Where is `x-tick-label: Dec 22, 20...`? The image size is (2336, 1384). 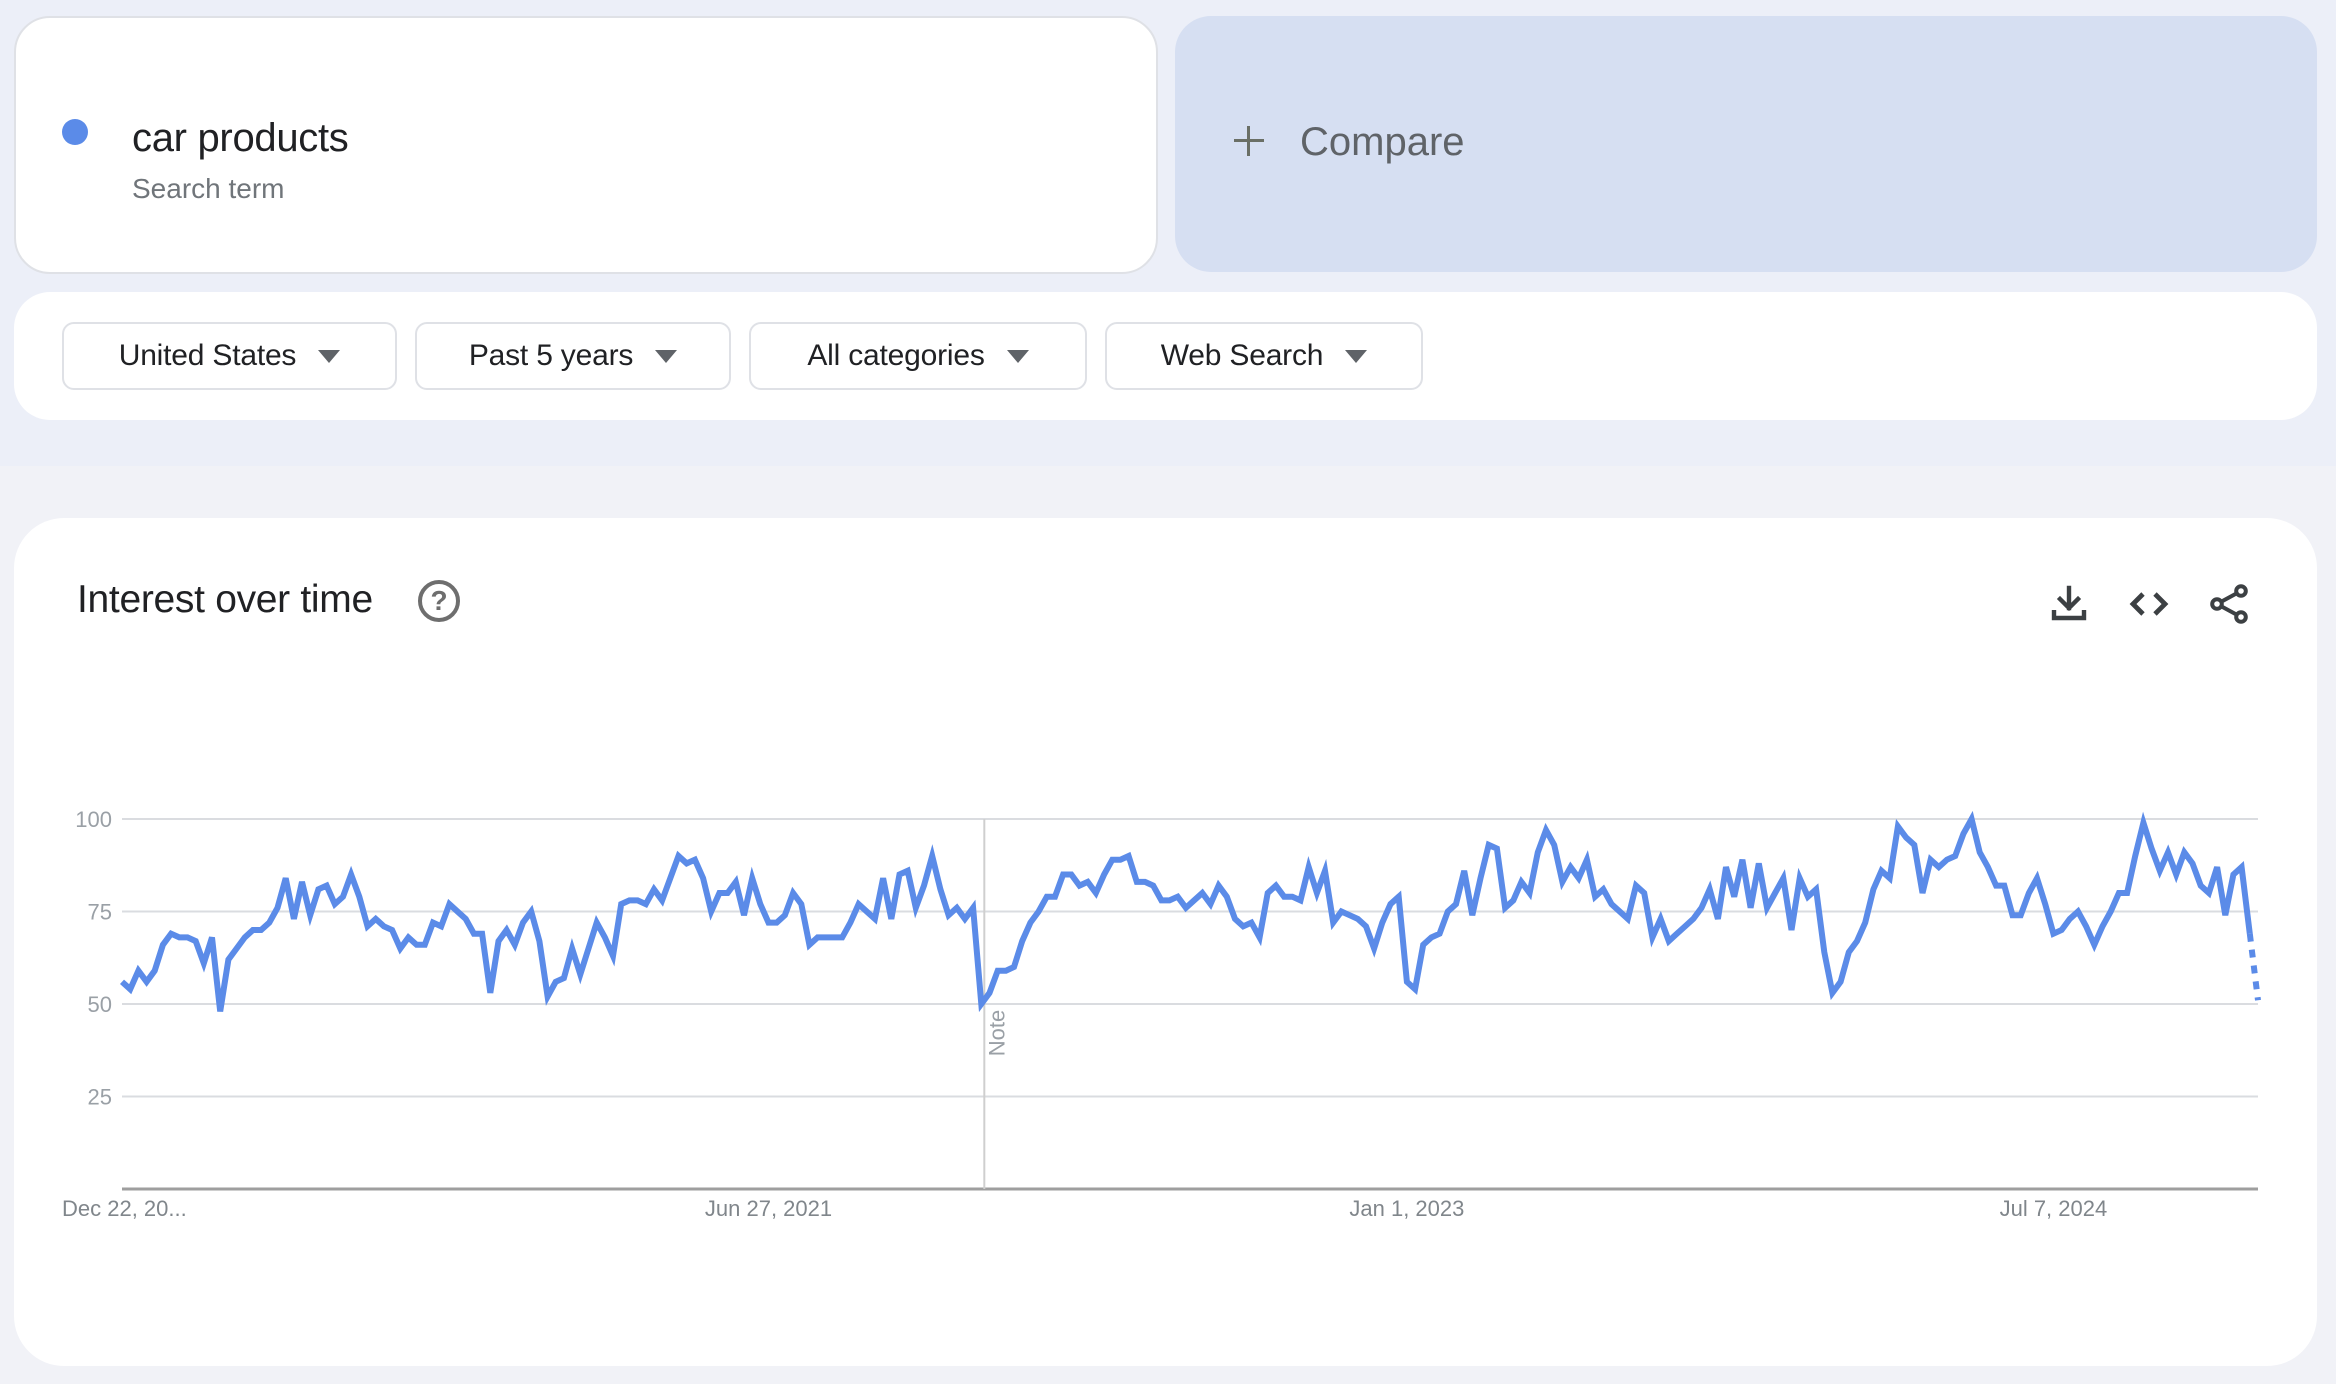
x-tick-label: Dec 22, 20... is located at coordinates (124, 1208).